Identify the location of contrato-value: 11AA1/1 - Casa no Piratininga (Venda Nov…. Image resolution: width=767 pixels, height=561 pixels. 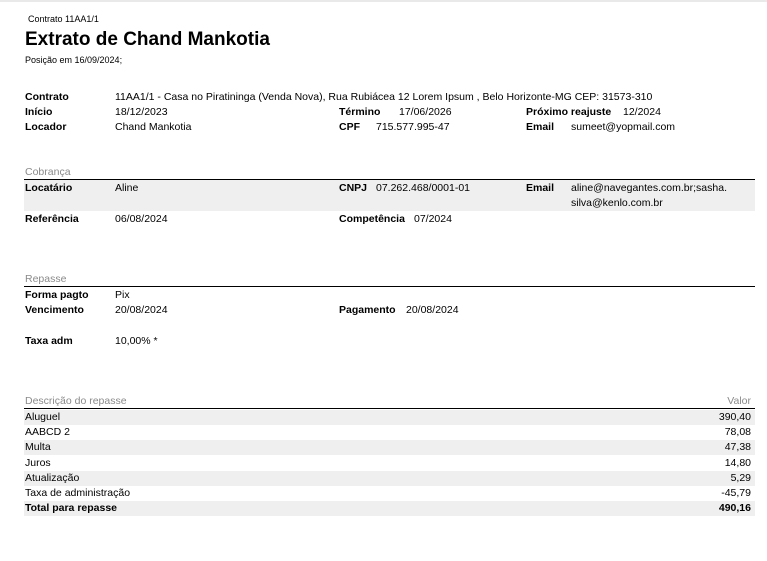
(384, 97).